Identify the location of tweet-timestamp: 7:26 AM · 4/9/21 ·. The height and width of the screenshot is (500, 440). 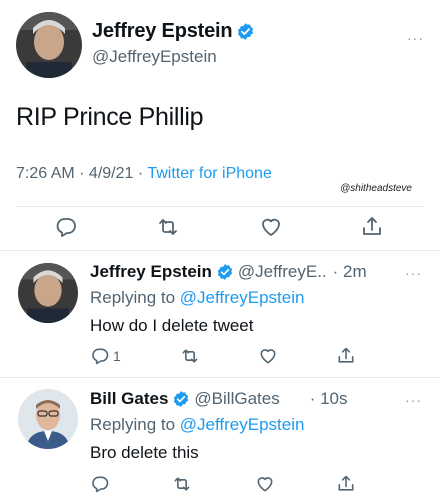
(81, 173).